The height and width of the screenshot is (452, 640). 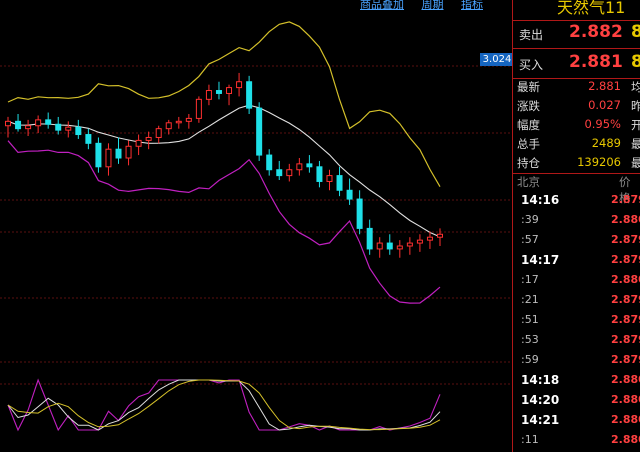 I want to click on quote-row-open-interest: 持仓 139206 最, so click(x=578, y=162).